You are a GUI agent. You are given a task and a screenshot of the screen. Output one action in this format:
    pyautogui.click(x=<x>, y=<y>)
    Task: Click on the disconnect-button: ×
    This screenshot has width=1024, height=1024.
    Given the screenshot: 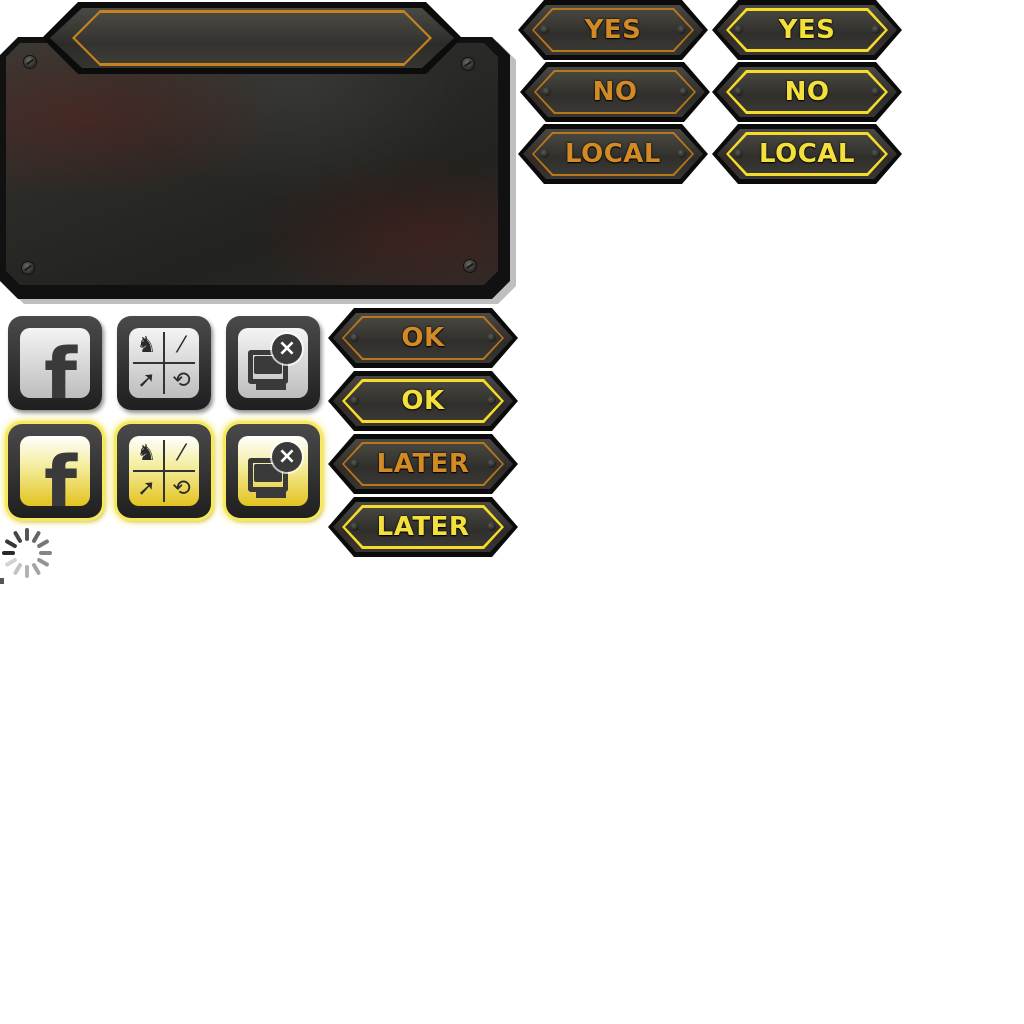 What is the action you would take?
    pyautogui.click(x=273, y=363)
    